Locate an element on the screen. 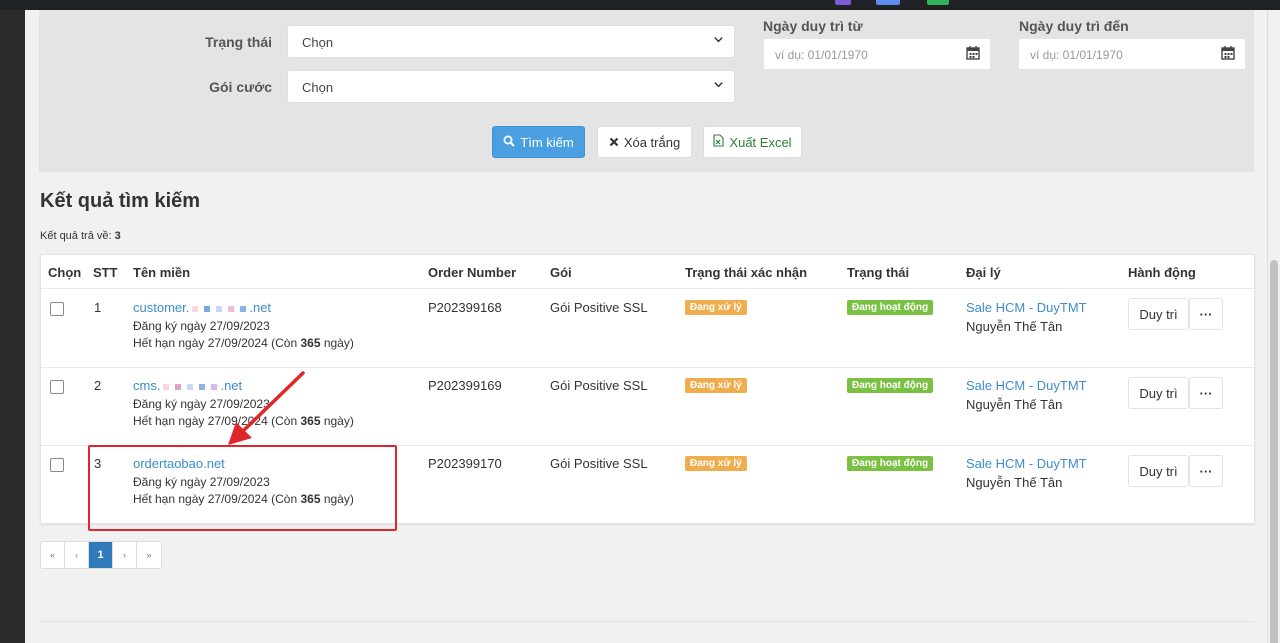 The width and height of the screenshot is (1280, 643). column-header-status: Trạng thái is located at coordinates (878, 272).